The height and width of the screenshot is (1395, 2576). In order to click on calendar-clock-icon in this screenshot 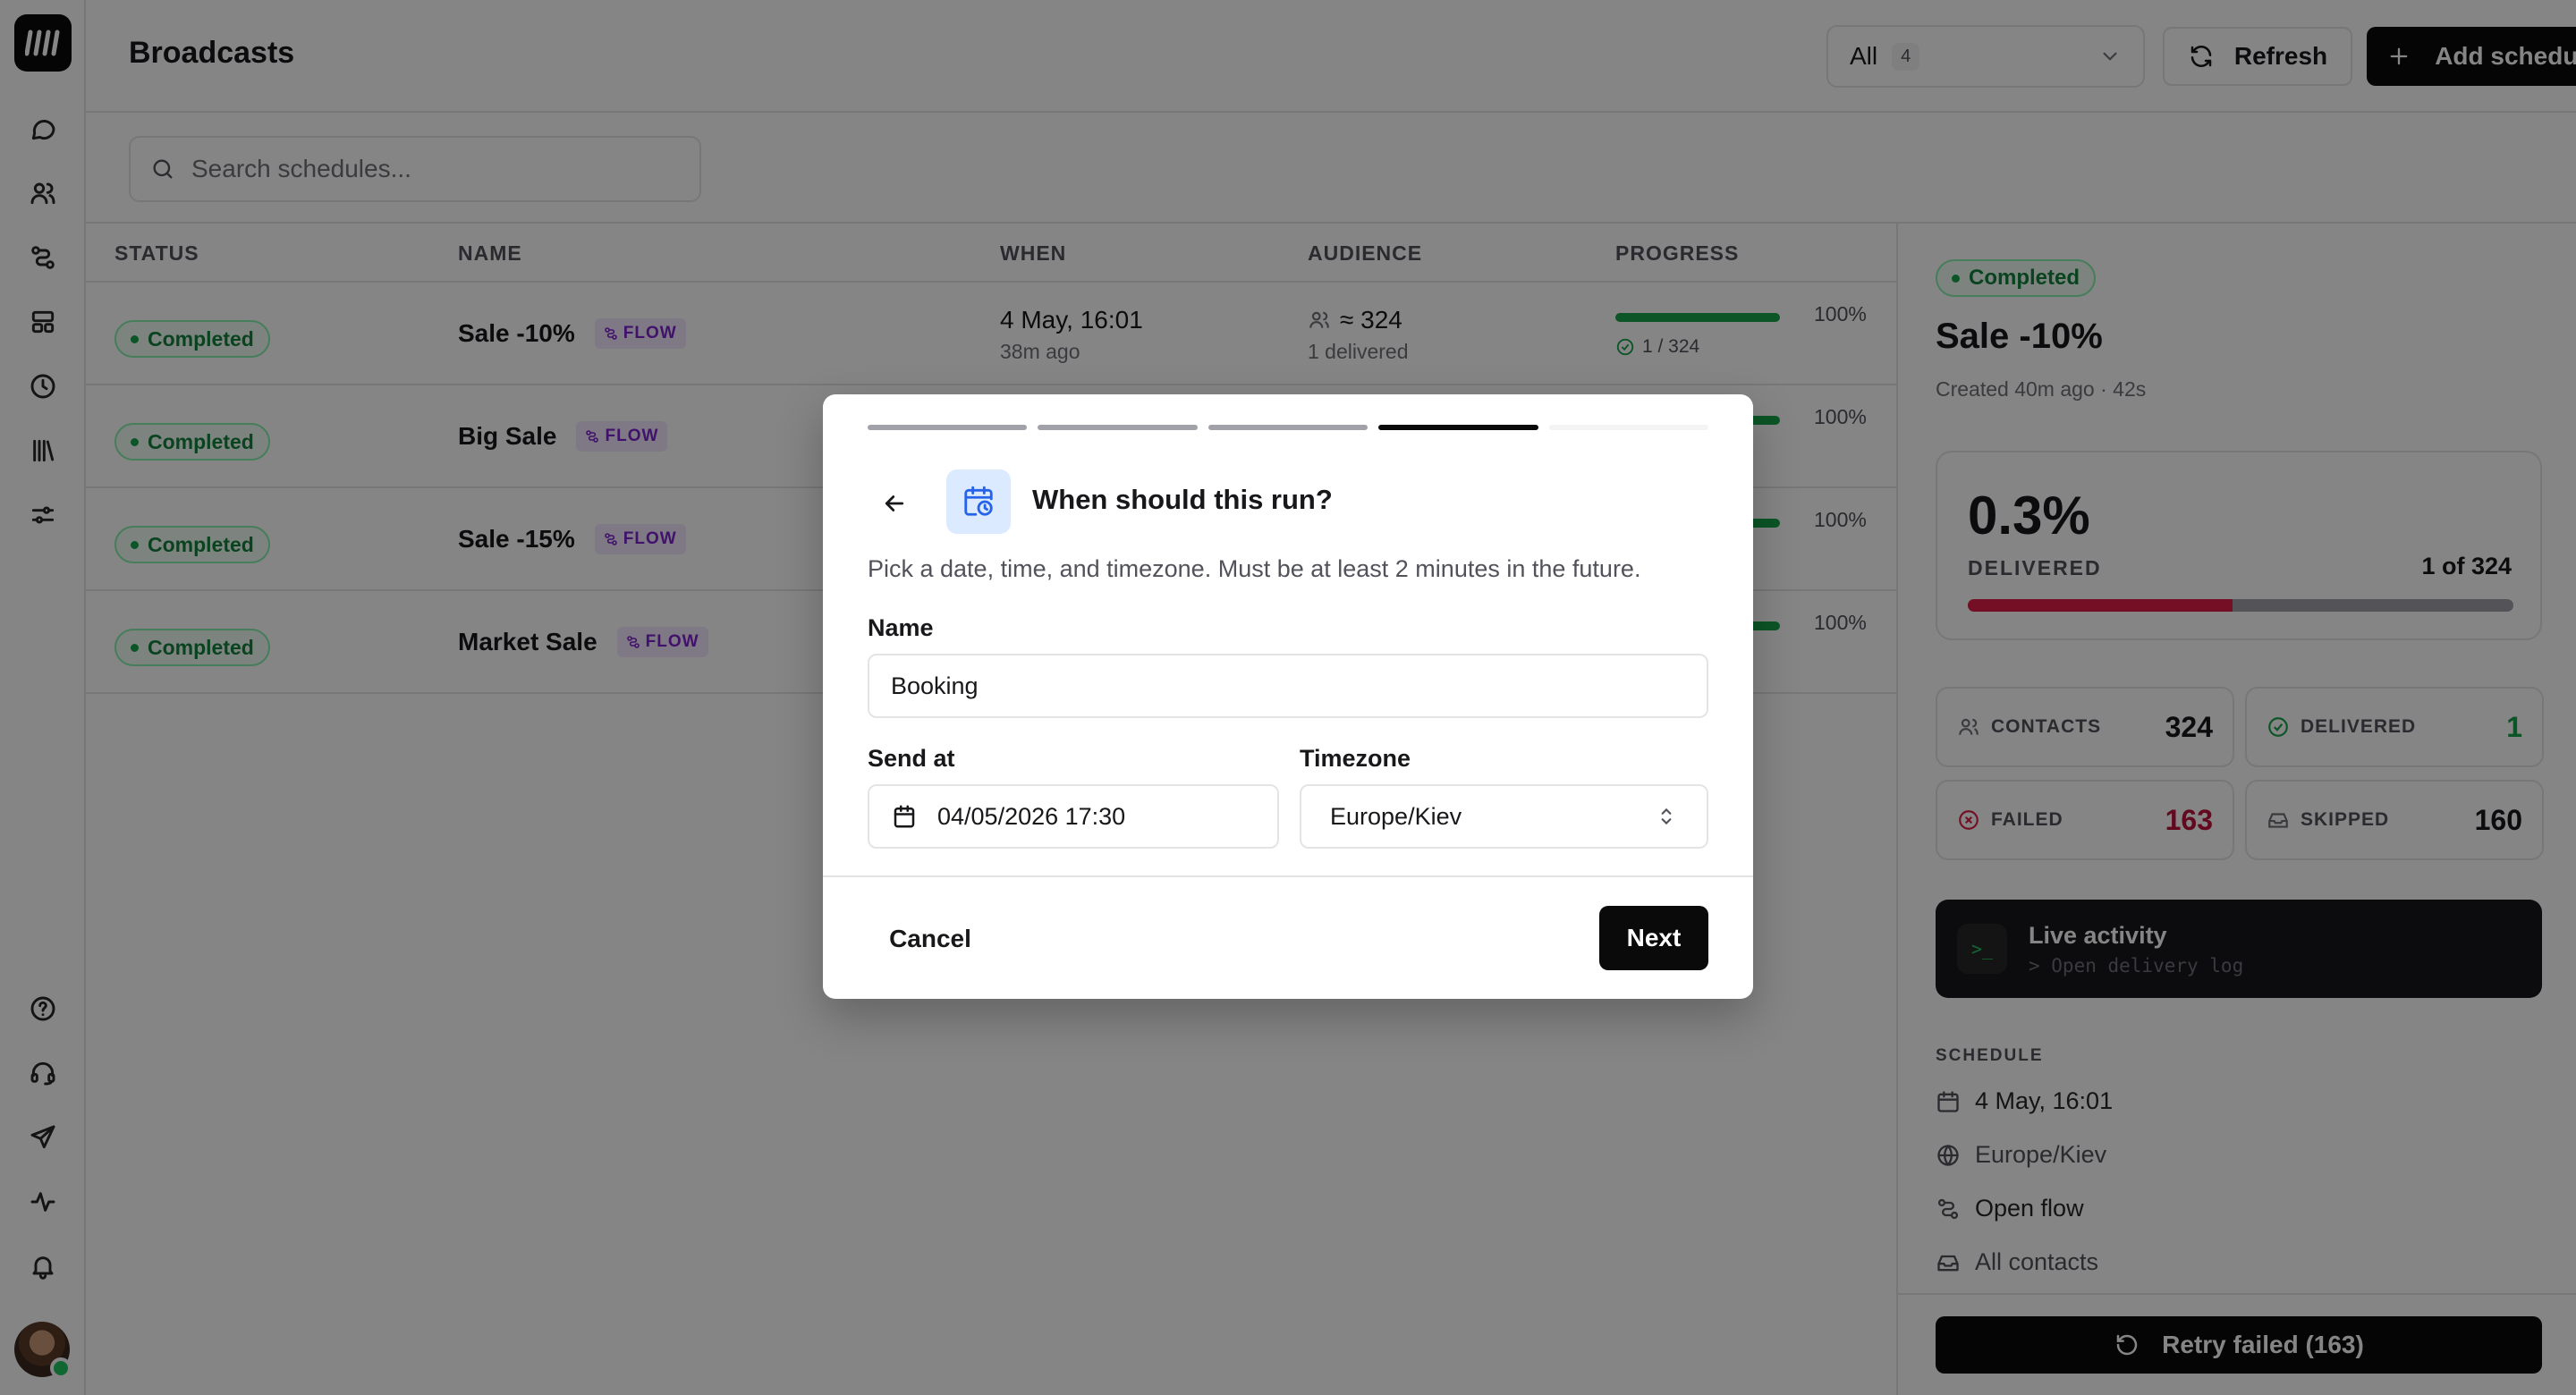, I will do `click(978, 501)`.